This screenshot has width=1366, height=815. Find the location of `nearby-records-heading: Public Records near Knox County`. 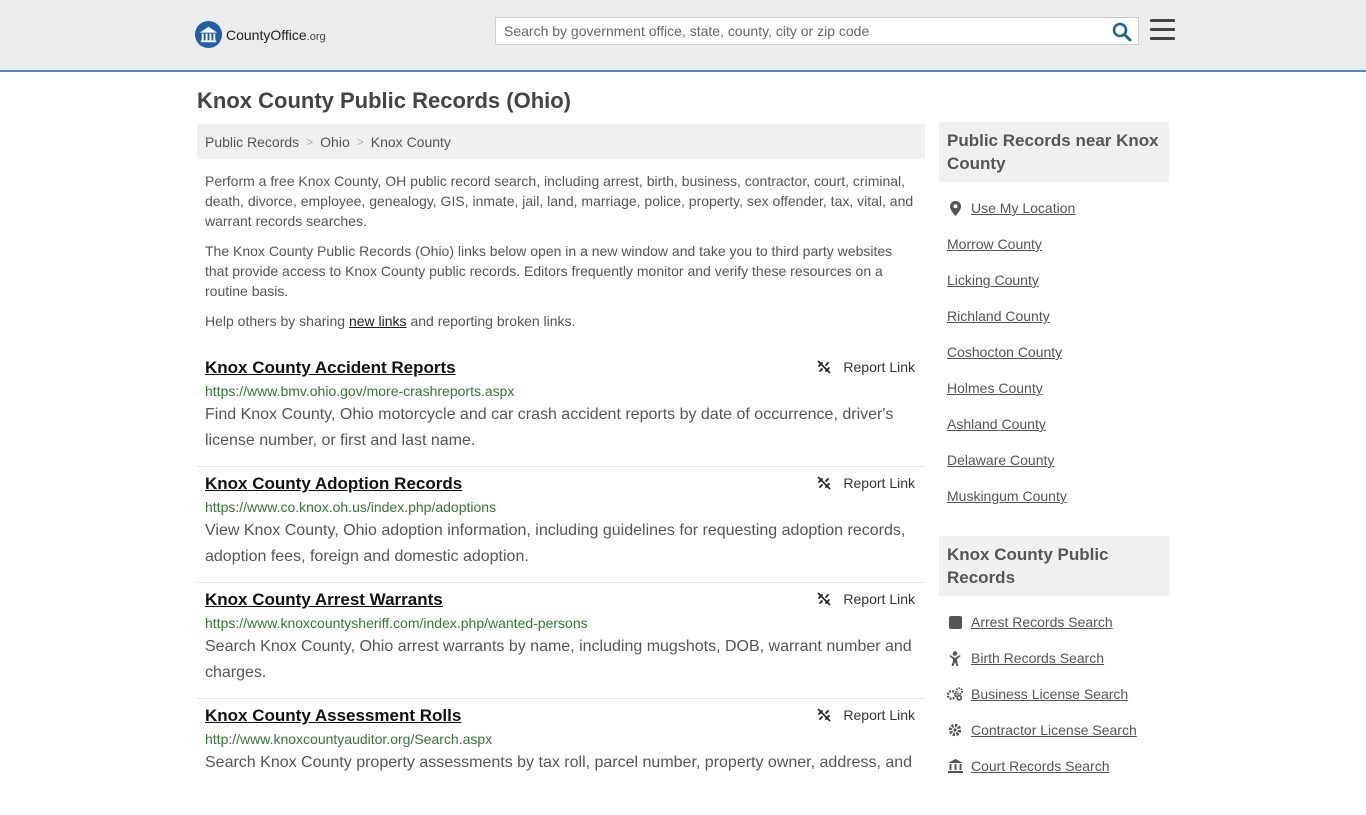

nearby-records-heading: Public Records near Knox County is located at coordinates (1054, 152).